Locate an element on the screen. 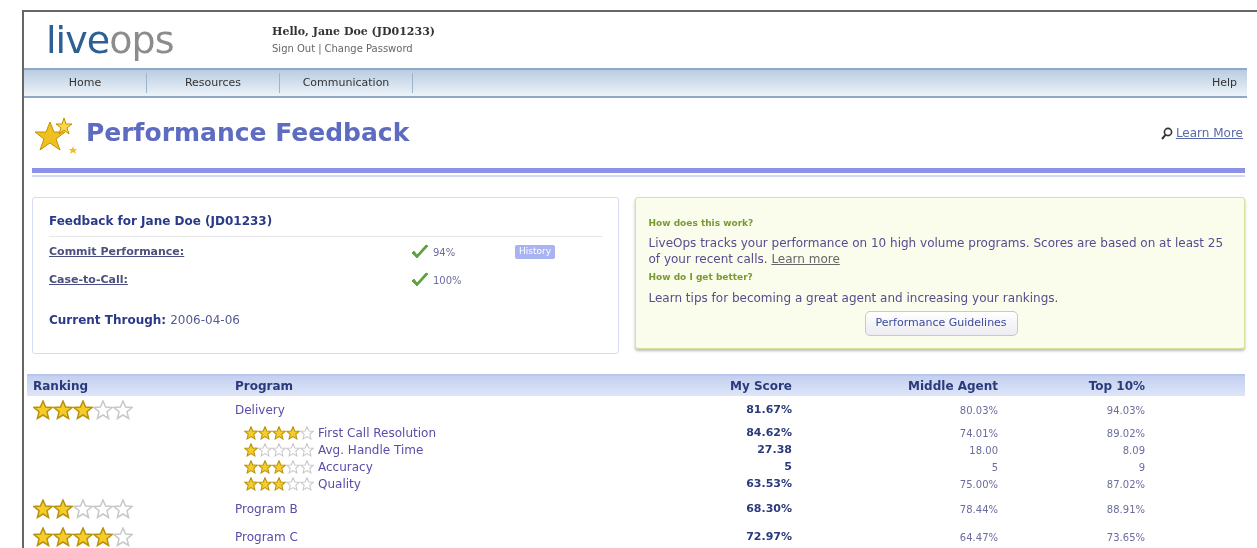 Image resolution: width=1257 pixels, height=548 pixels. current-through-date: 2006-04-06 is located at coordinates (205, 320).